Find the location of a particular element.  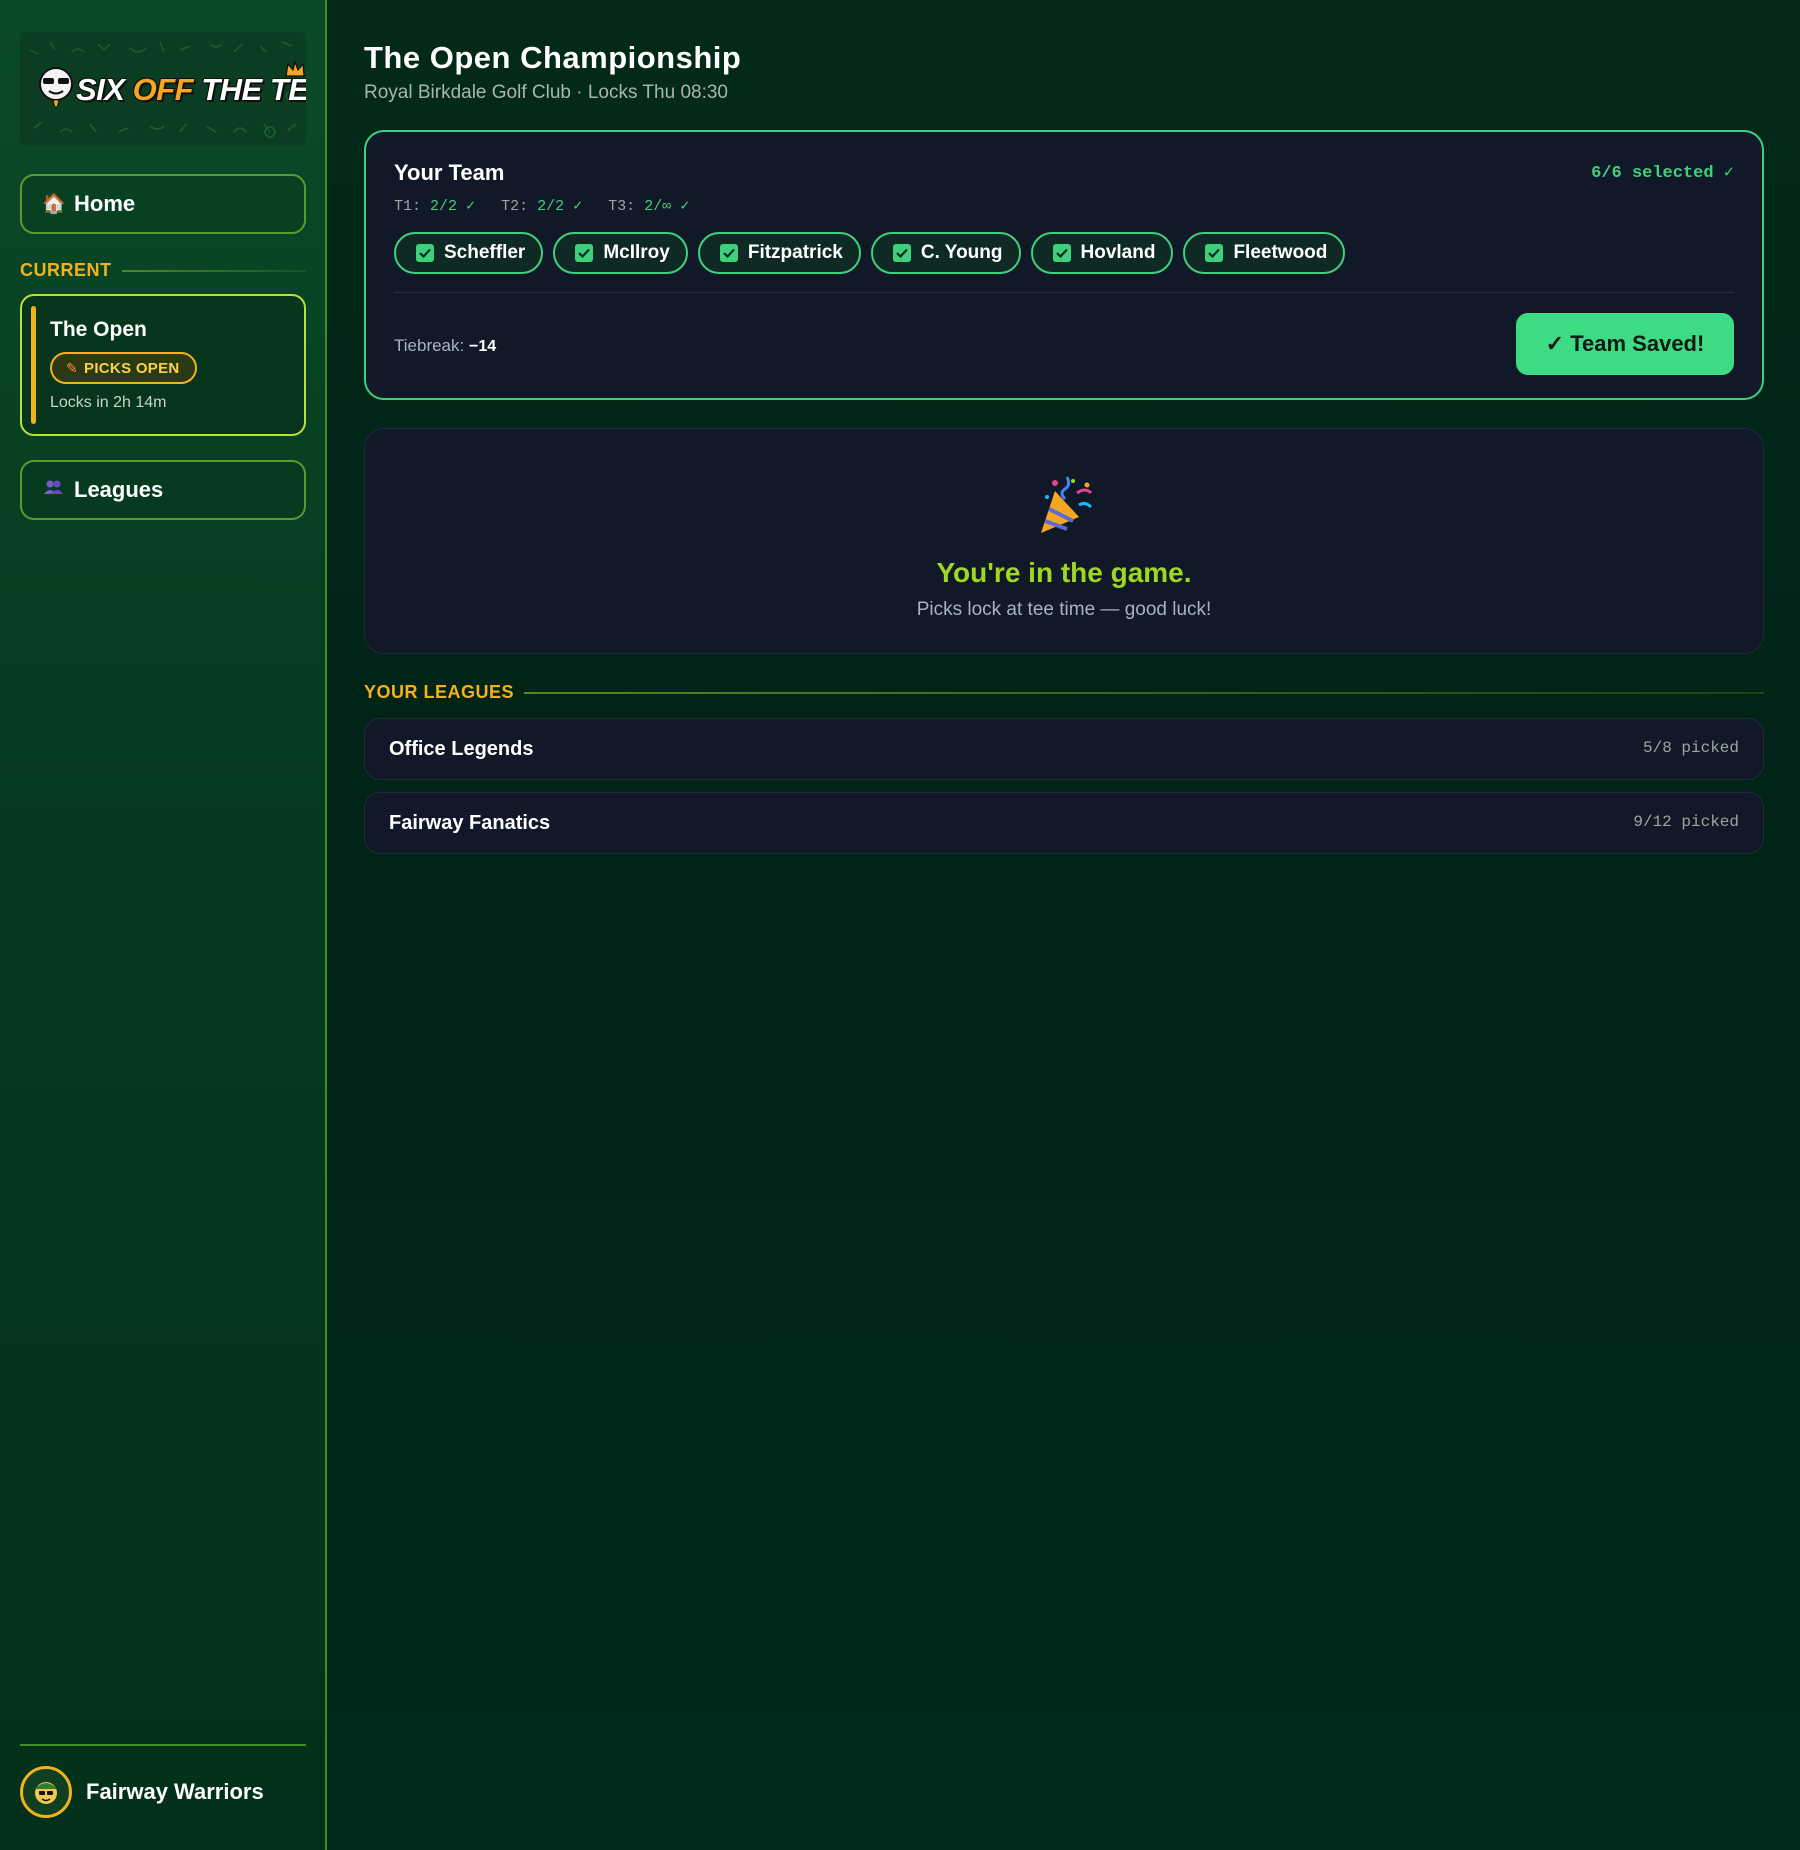

tier-2-status: T2: 2/2 ✓ is located at coordinates (542, 206).